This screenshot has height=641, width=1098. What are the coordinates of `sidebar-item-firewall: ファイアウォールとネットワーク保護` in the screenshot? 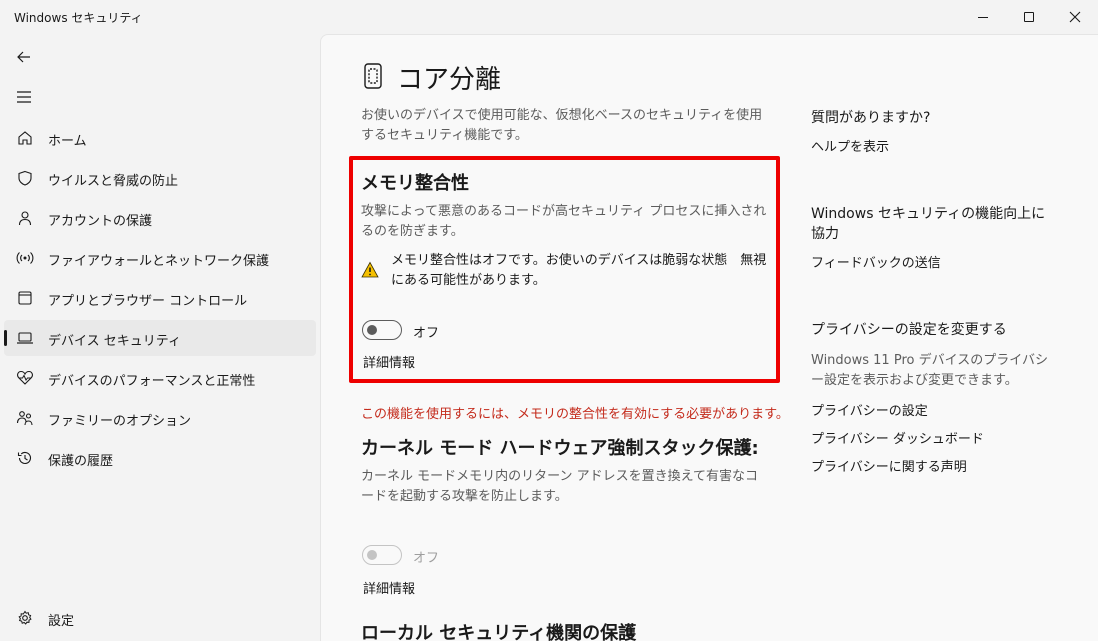 It's located at (160, 258).